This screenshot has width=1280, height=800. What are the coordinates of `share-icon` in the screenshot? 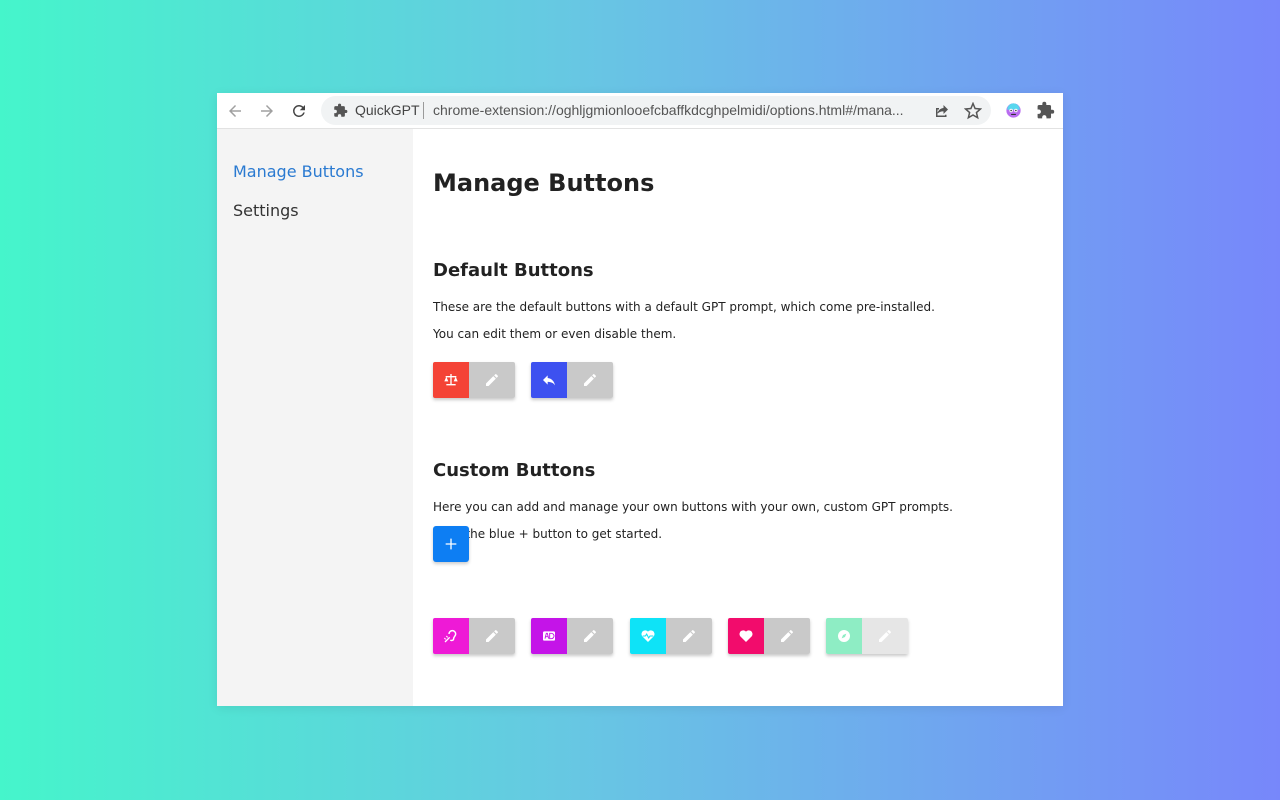 It's located at (942, 111).